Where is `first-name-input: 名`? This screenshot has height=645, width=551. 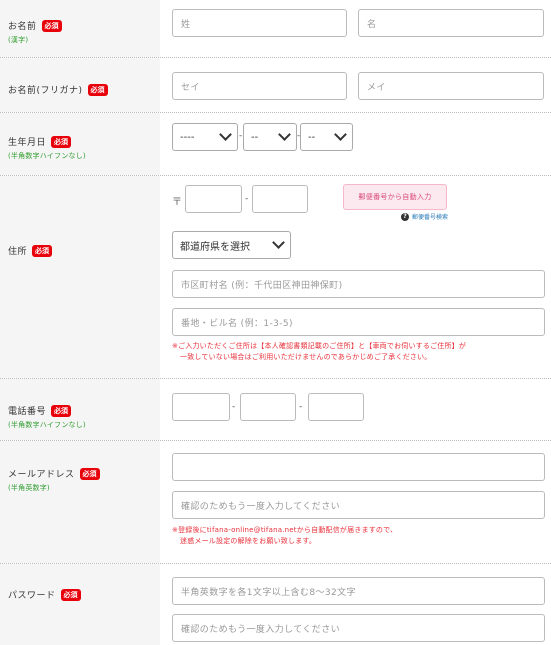 first-name-input: 名 is located at coordinates (451, 23).